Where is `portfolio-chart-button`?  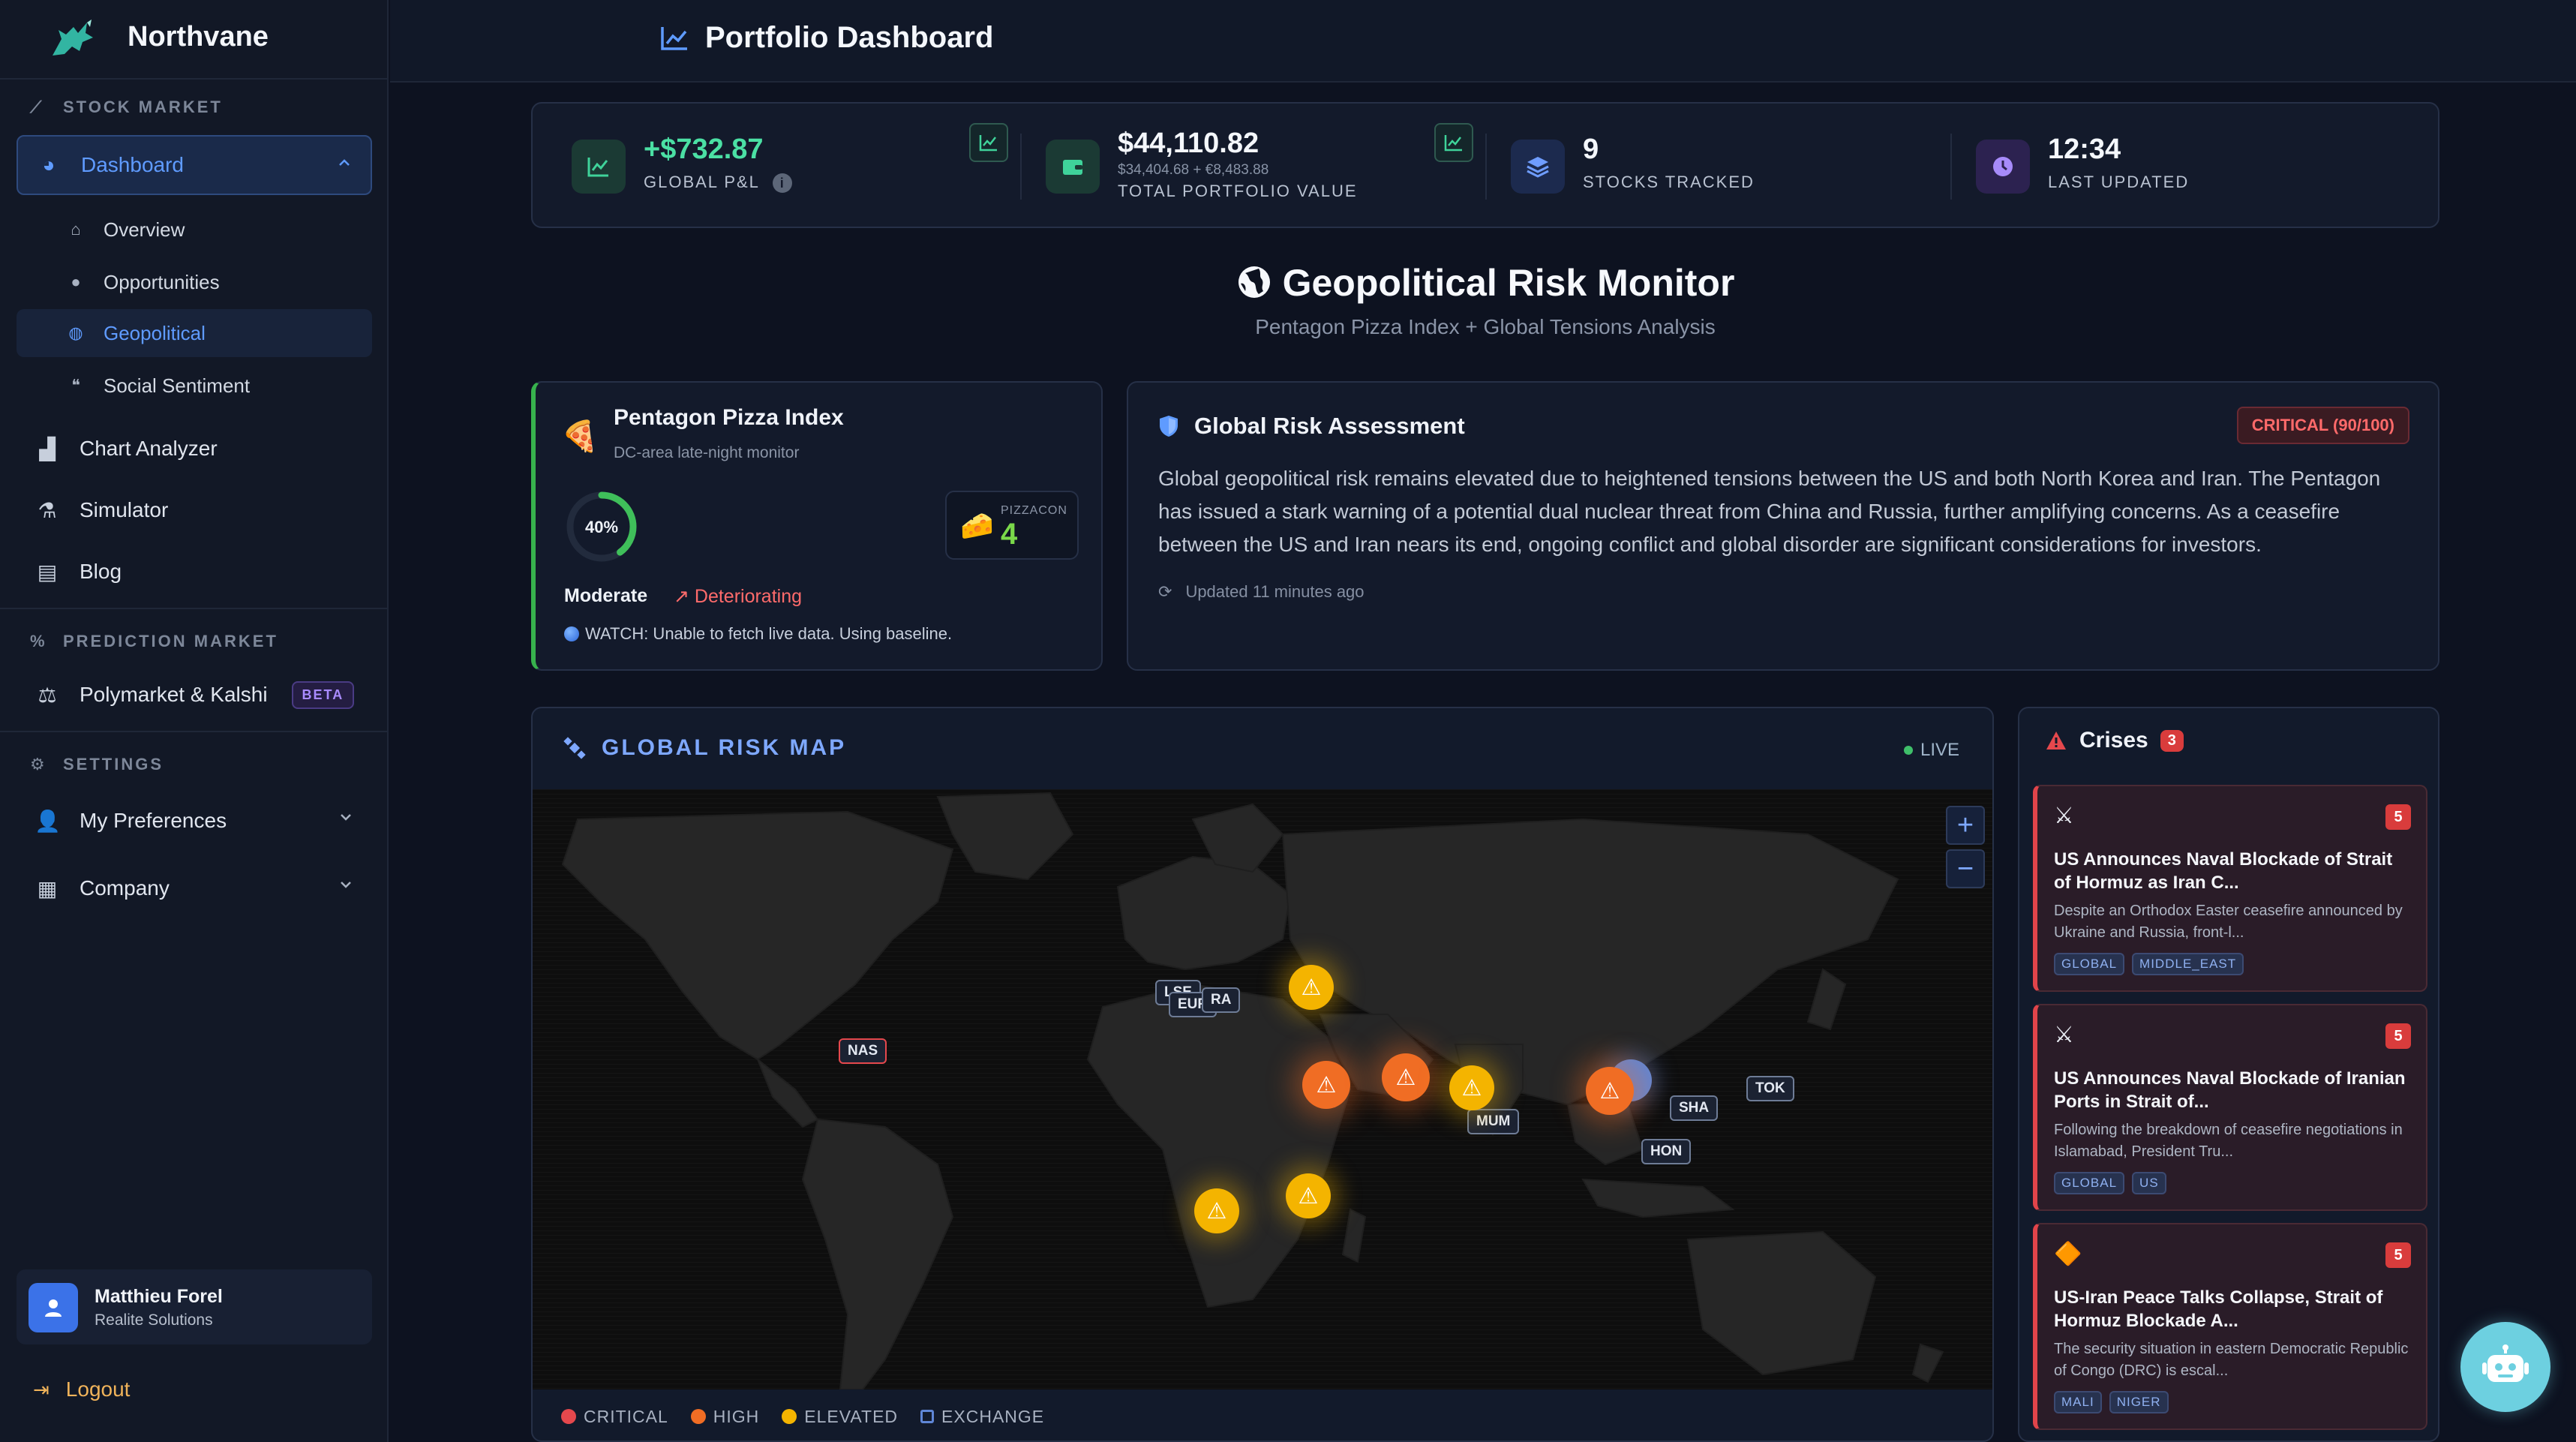
portfolio-chart-button is located at coordinates (1453, 143).